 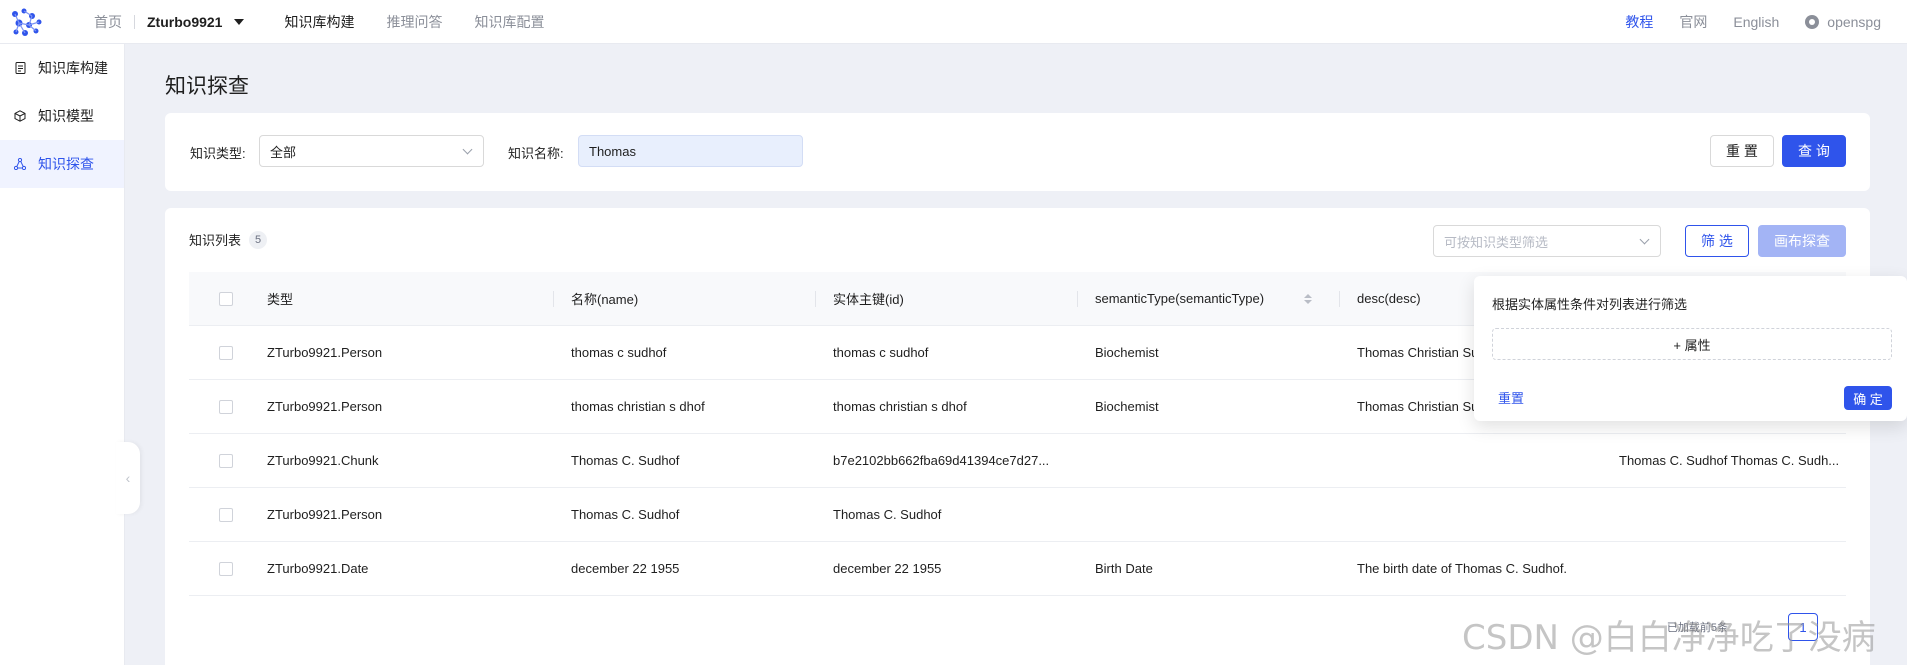 I want to click on nav-knowledge-build: 知识库构建, so click(x=319, y=22).